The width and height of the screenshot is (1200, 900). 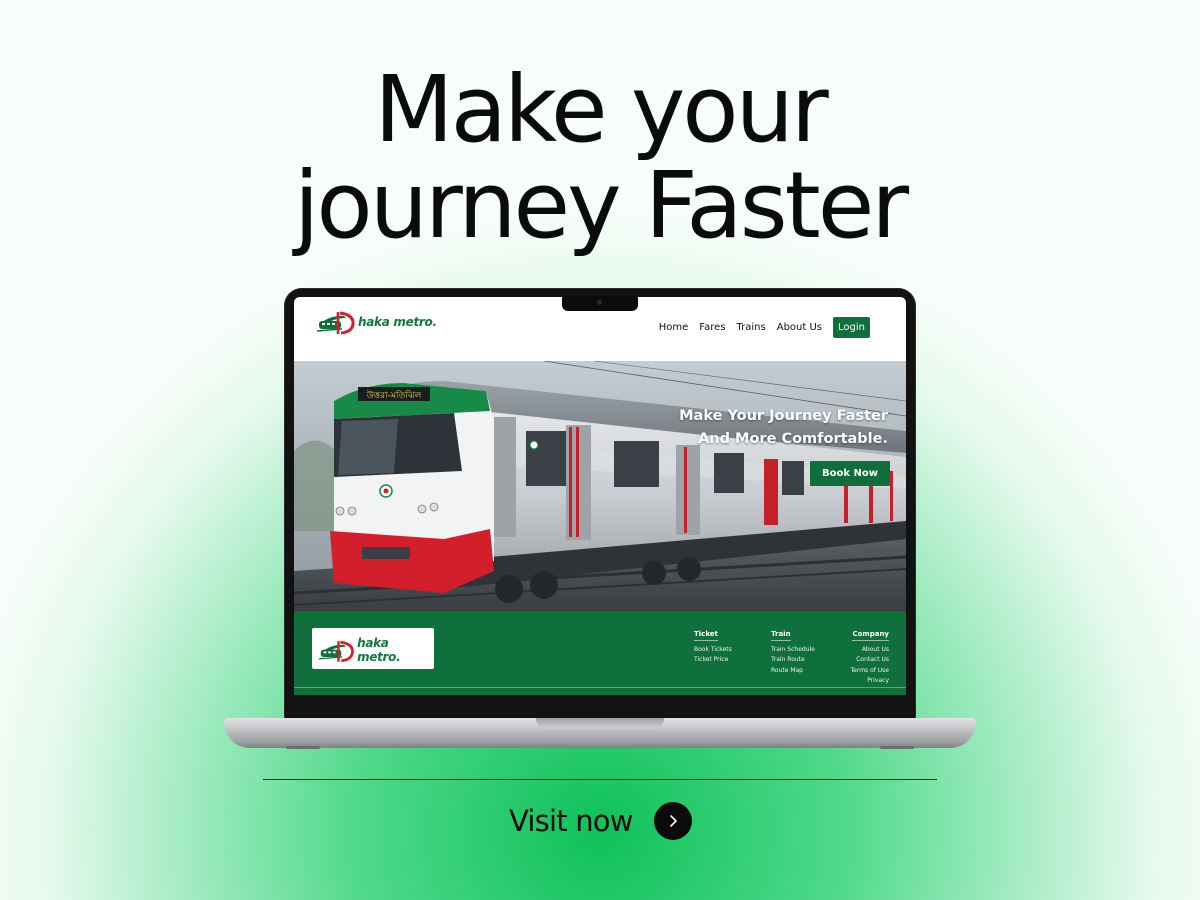 I want to click on visit-now-button, so click(x=672, y=821).